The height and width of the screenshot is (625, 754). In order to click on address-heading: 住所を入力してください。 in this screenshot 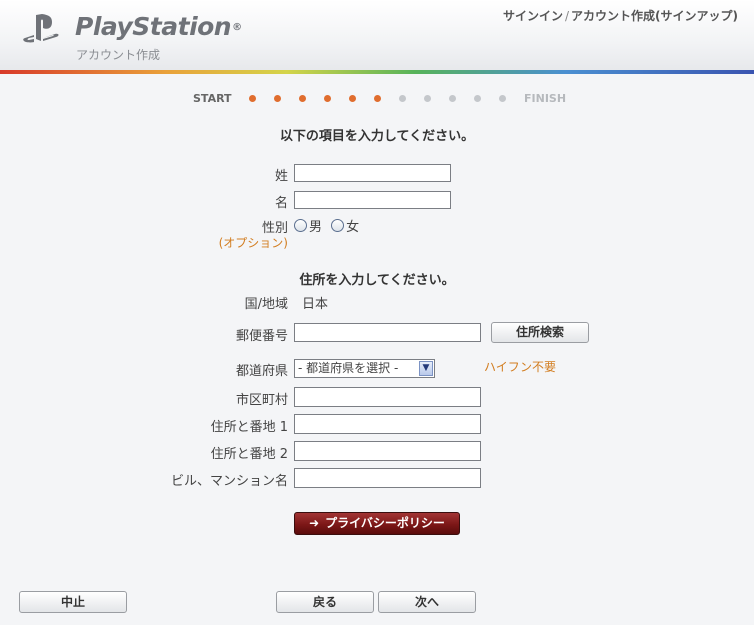, I will do `click(377, 280)`.